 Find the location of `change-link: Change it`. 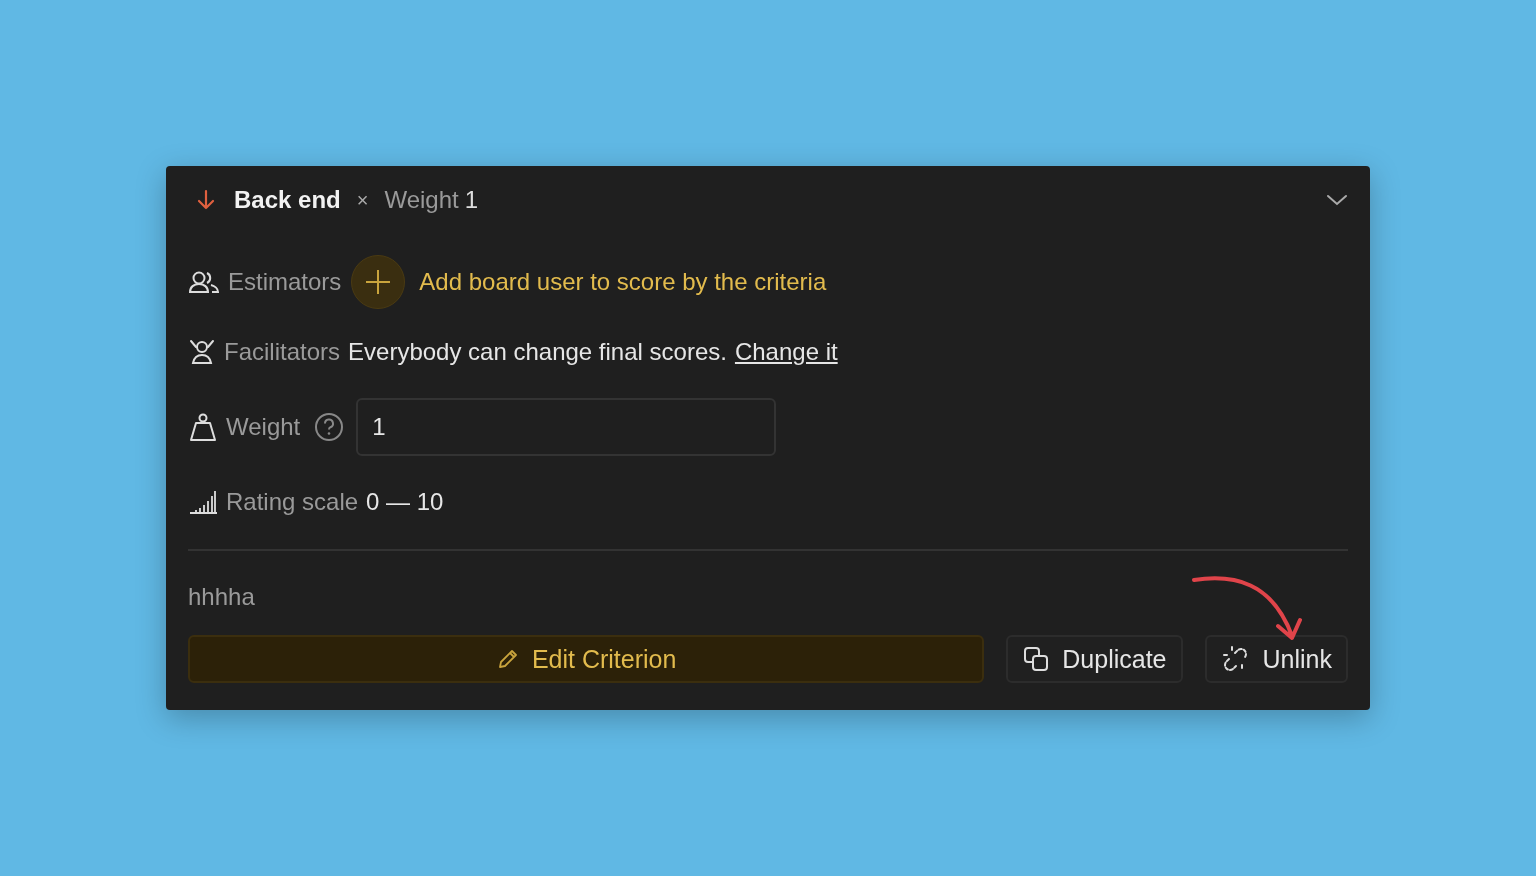

change-link: Change it is located at coordinates (786, 352).